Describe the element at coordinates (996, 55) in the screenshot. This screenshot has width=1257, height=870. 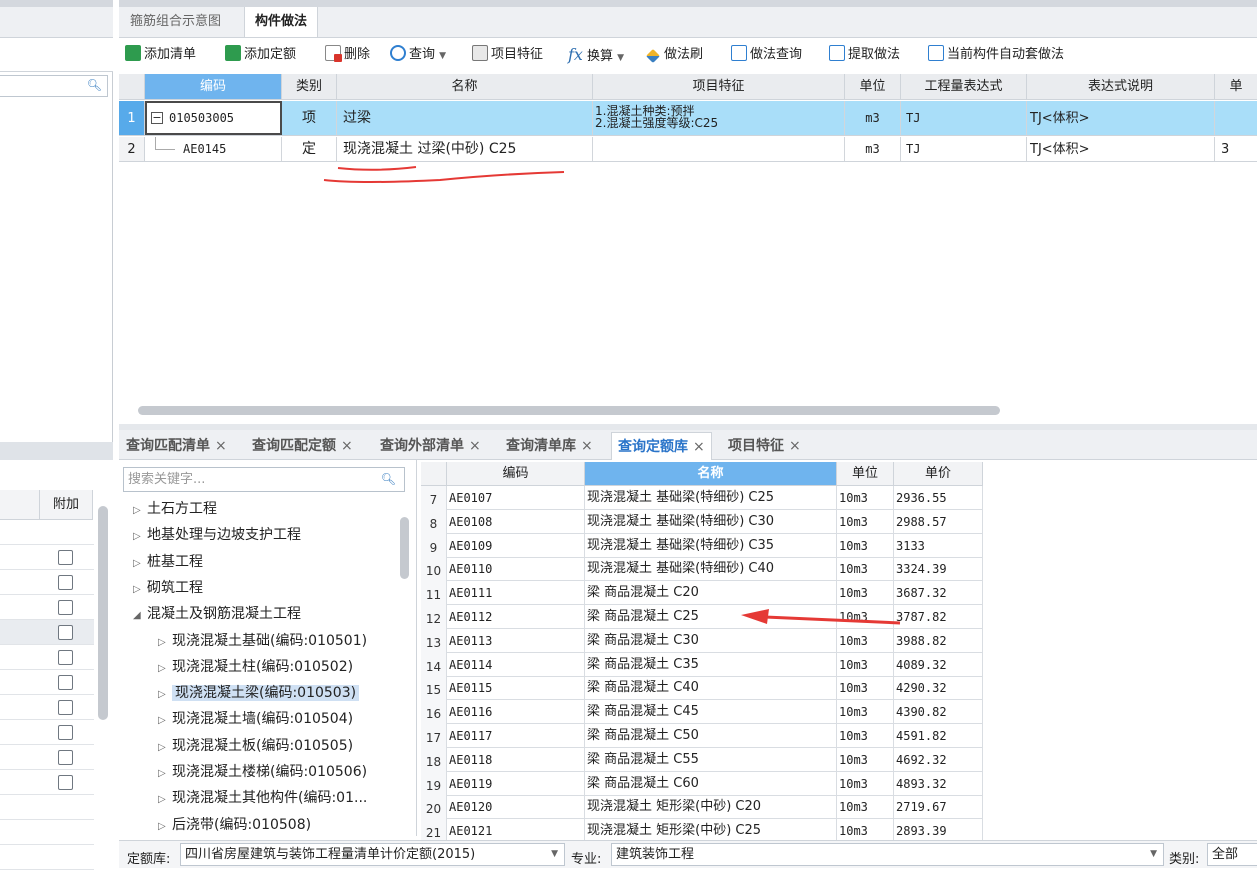
I see `auto-apply-button: 当前构件自动套做法` at that location.